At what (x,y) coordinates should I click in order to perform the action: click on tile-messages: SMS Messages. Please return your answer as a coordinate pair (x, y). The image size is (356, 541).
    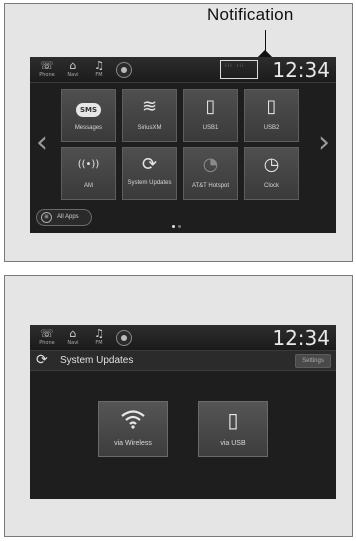
    Looking at the image, I should click on (88, 115).